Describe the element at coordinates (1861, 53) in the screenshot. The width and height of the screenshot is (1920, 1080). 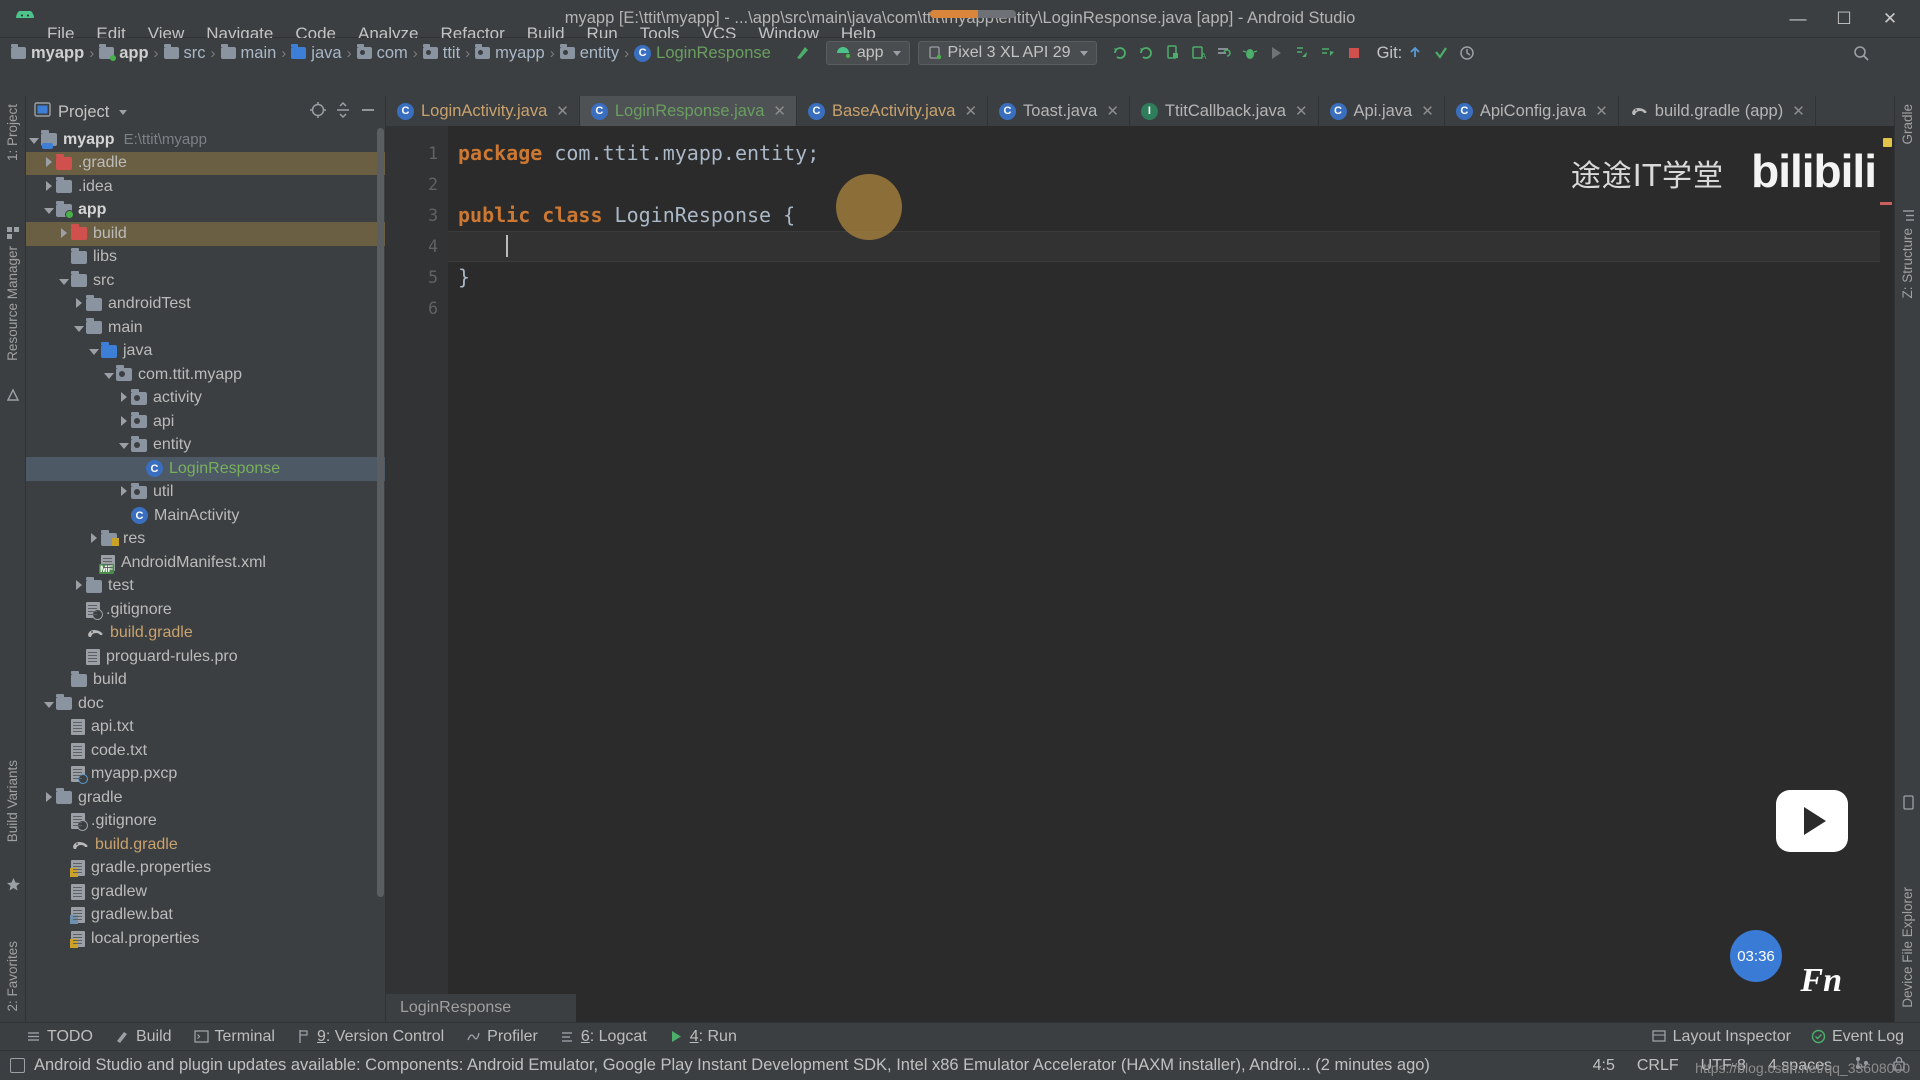
I see `search-everywhere-icon` at that location.